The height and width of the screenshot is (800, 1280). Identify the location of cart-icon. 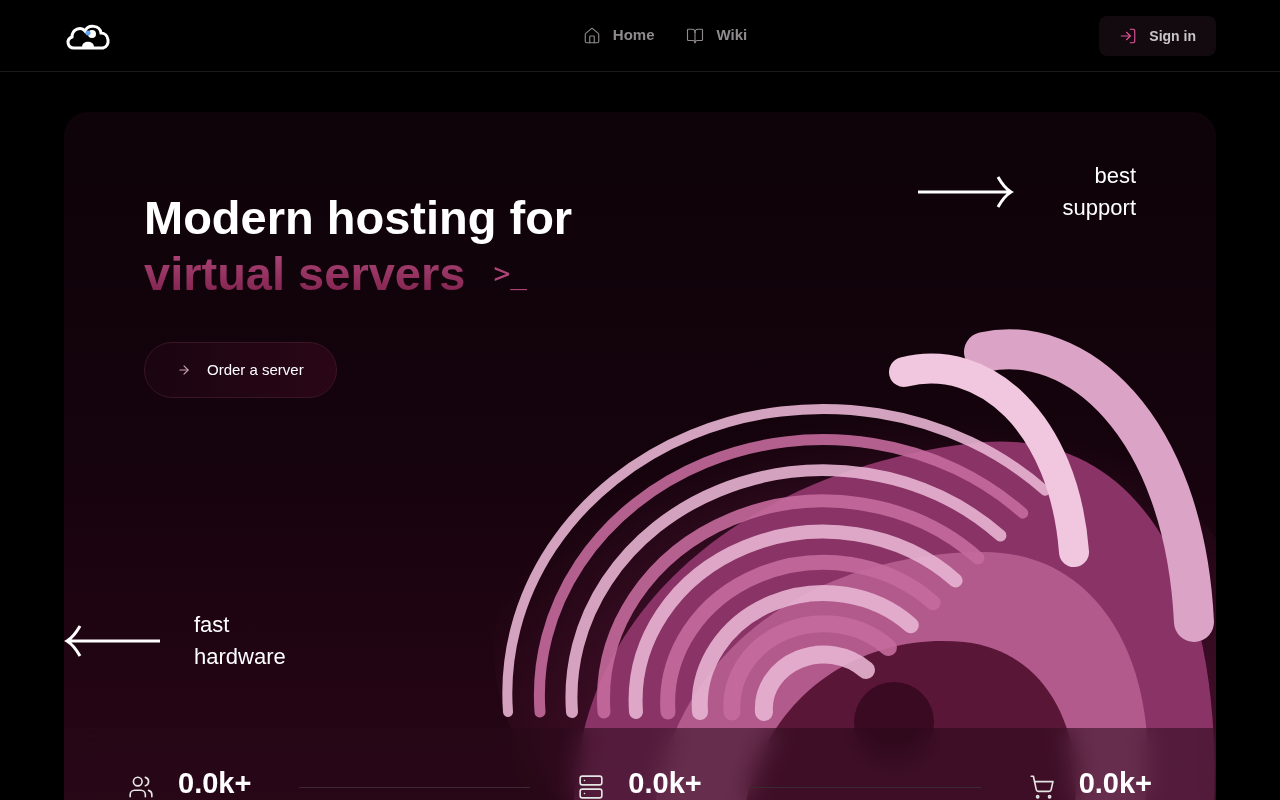
(1041, 787).